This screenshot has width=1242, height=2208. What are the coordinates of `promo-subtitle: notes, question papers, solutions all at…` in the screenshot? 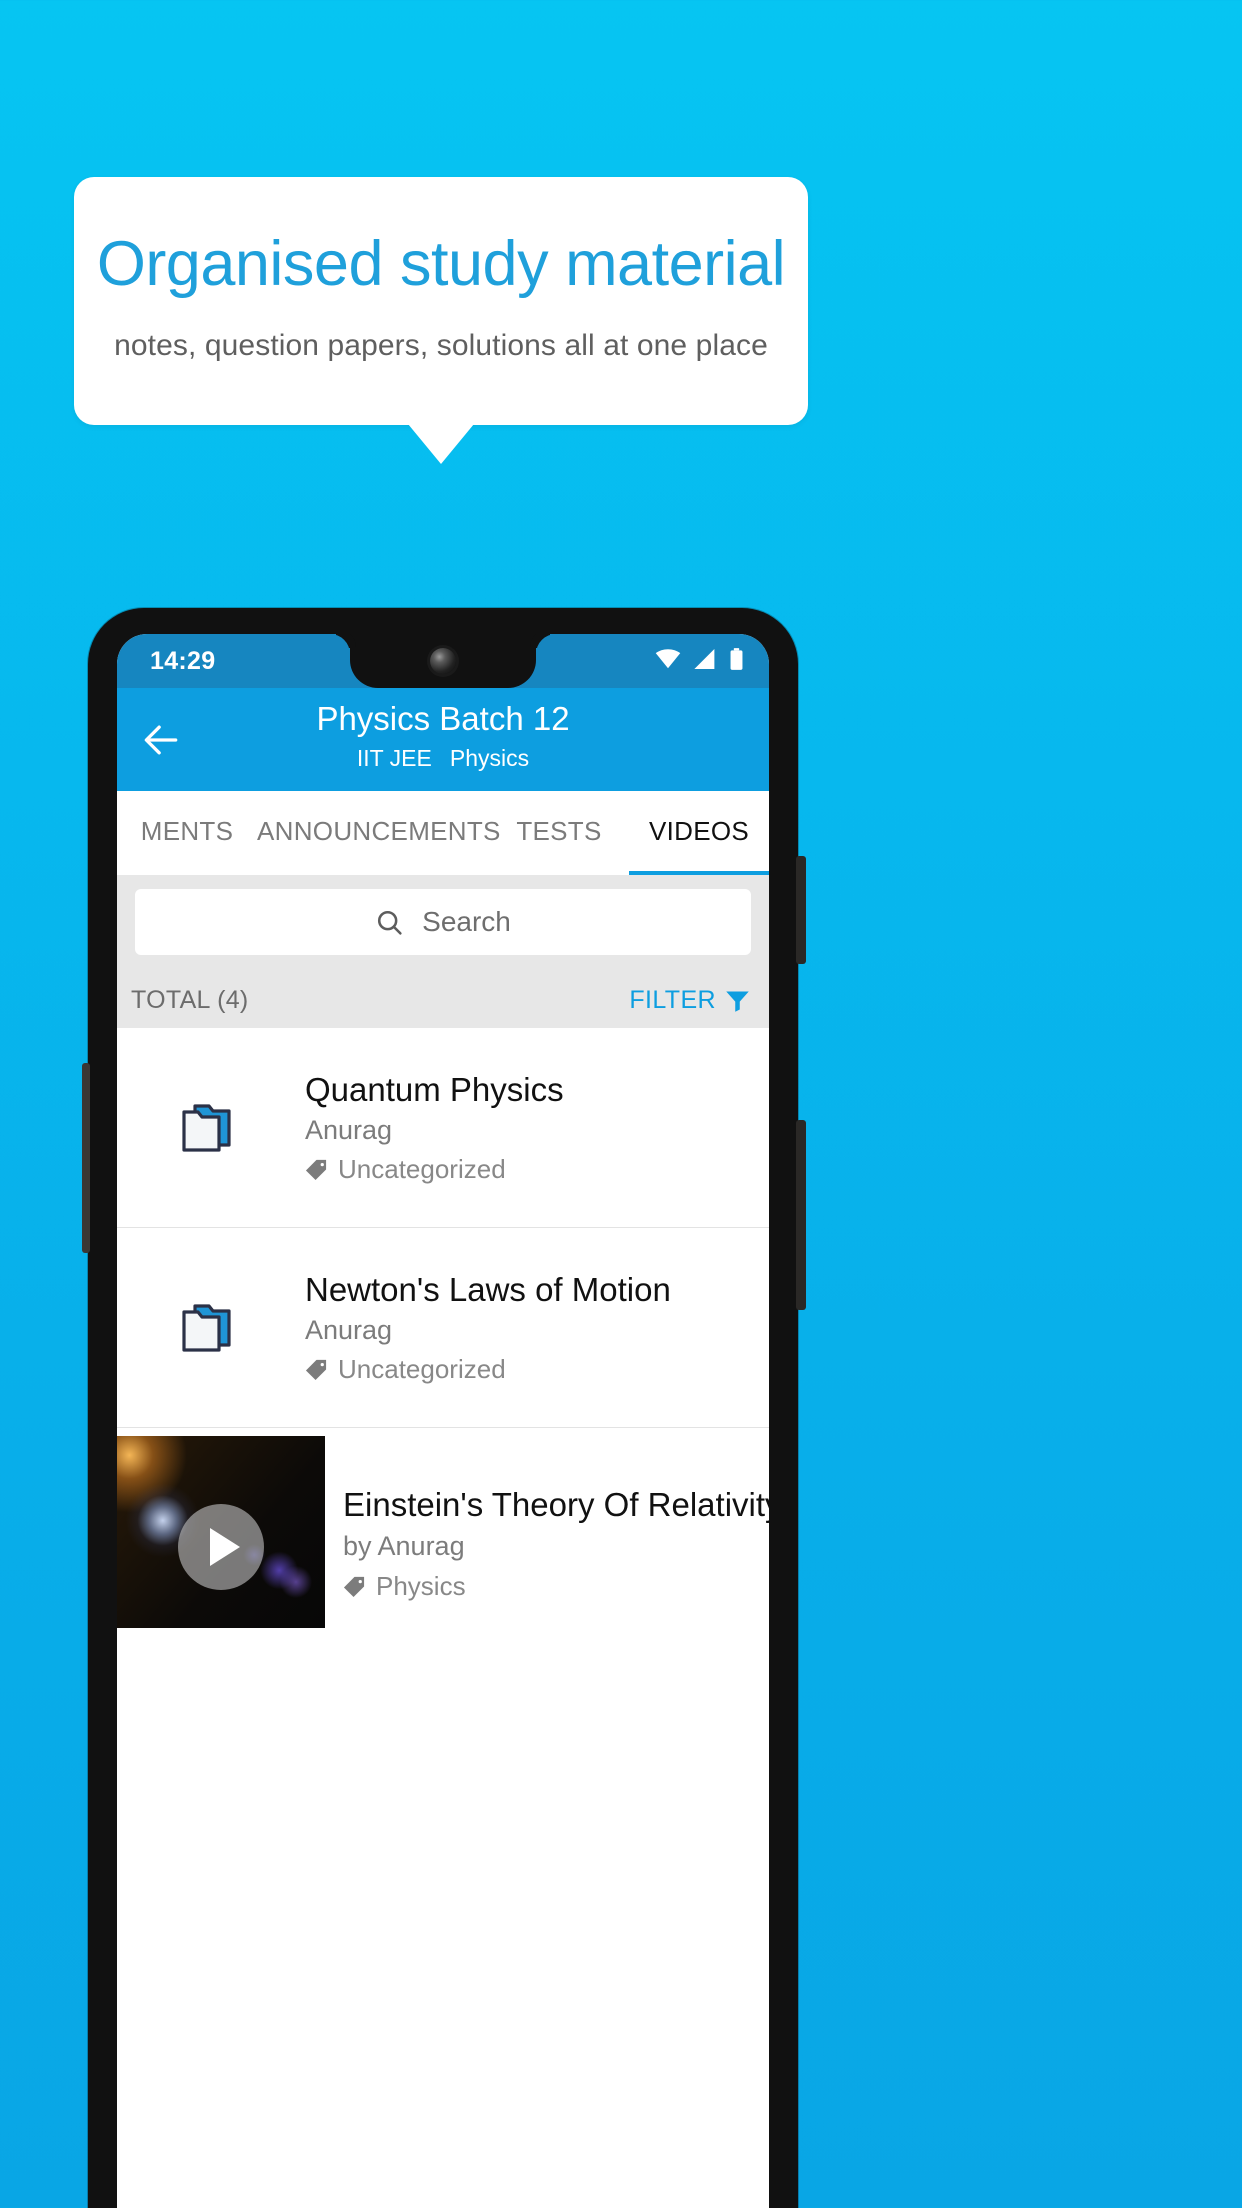 It's located at (441, 345).